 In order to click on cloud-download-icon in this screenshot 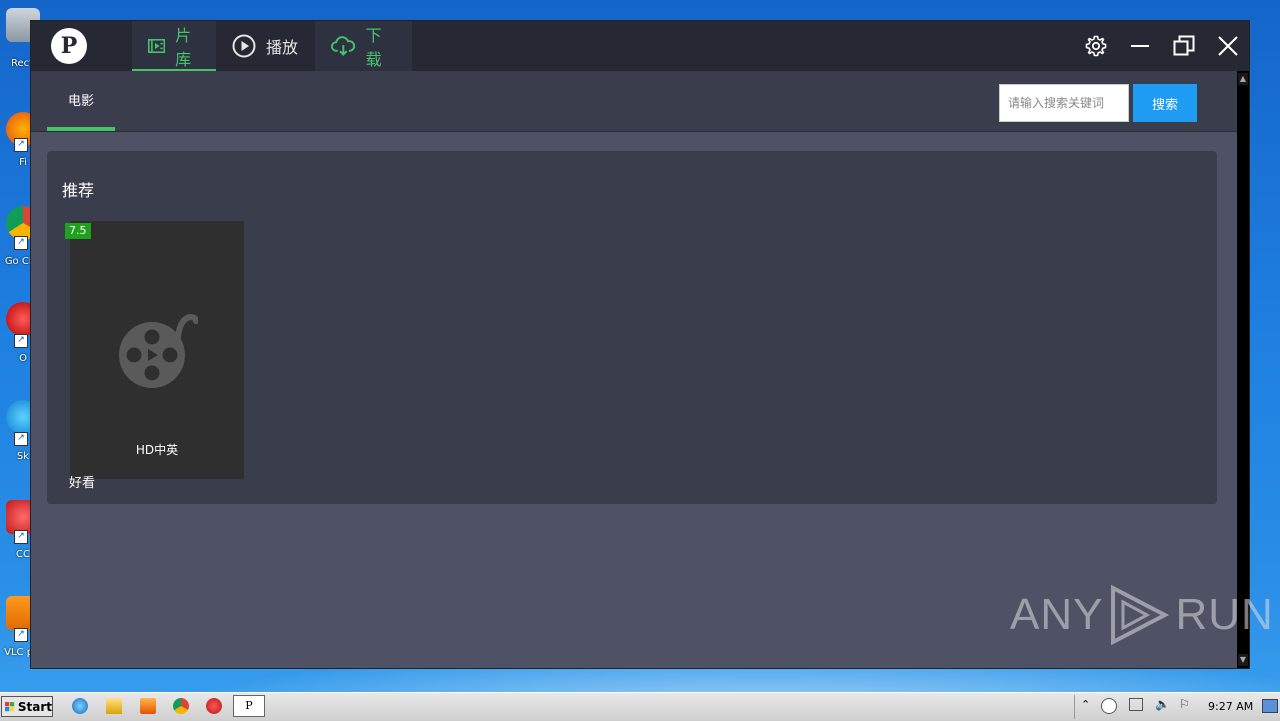, I will do `click(343, 46)`.